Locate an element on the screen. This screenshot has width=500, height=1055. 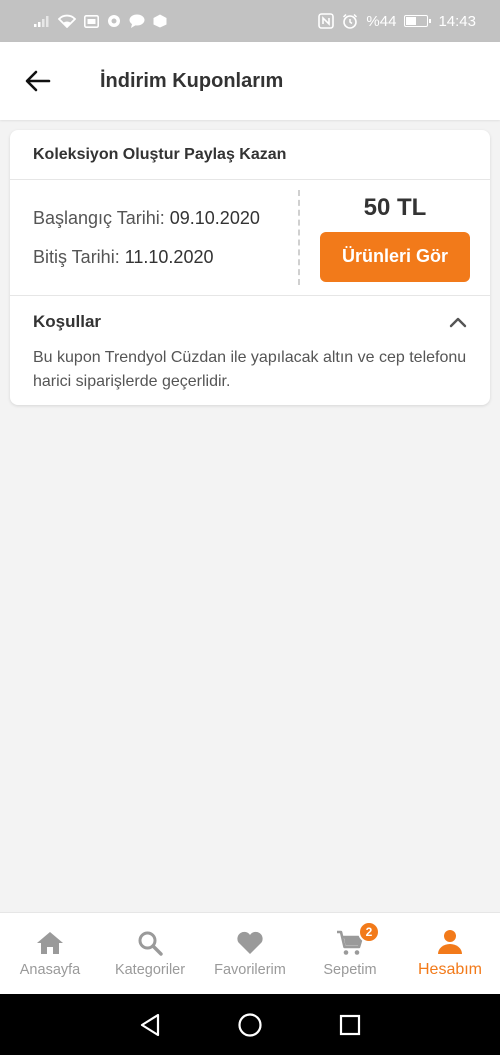
system-home-button is located at coordinates (250, 1025).